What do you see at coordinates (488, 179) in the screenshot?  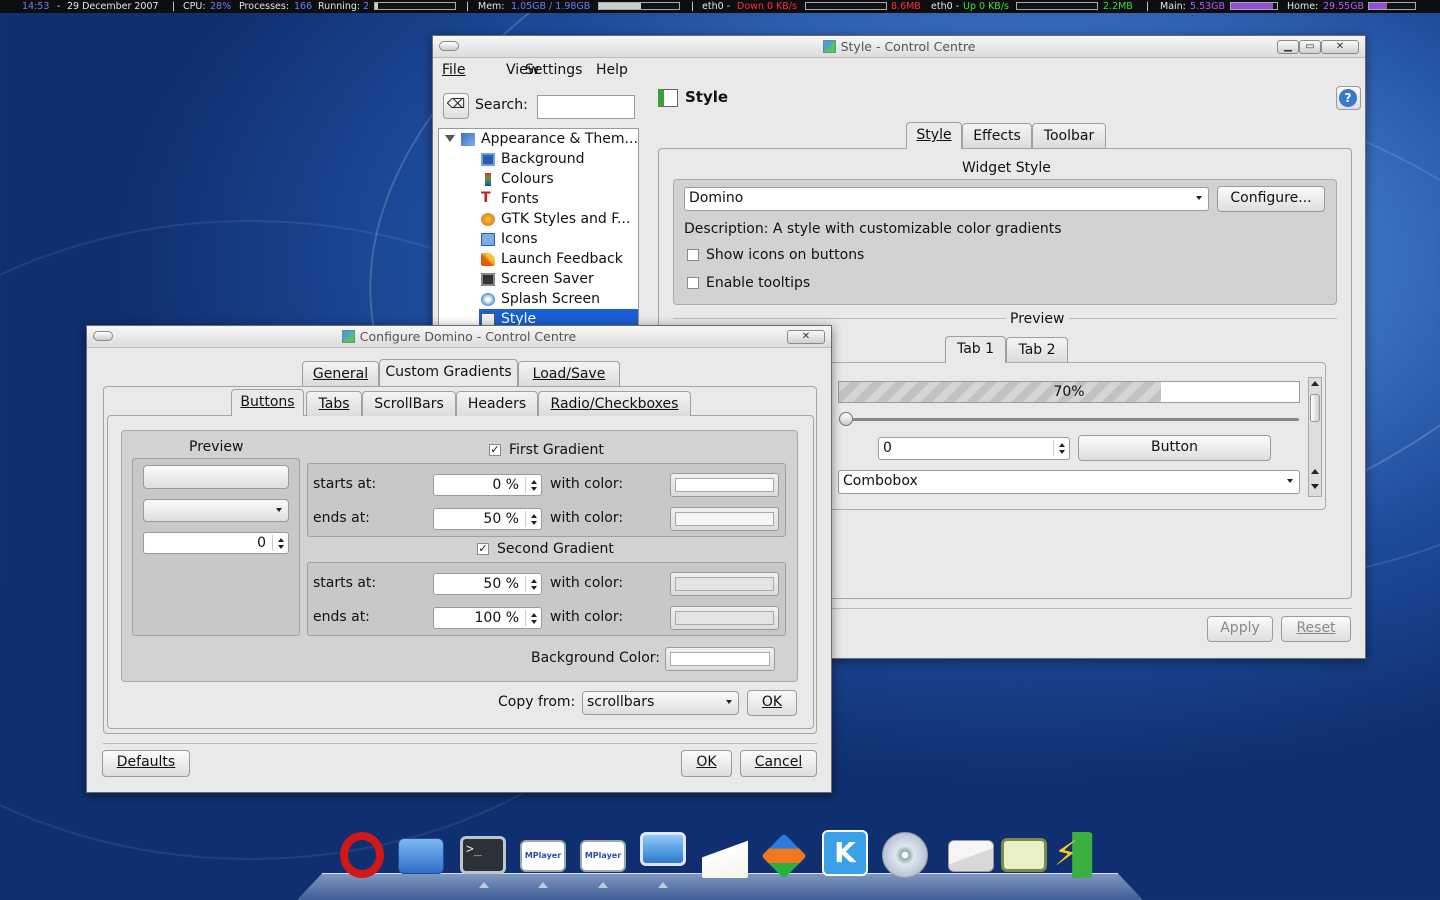 I see `colours-icon` at bounding box center [488, 179].